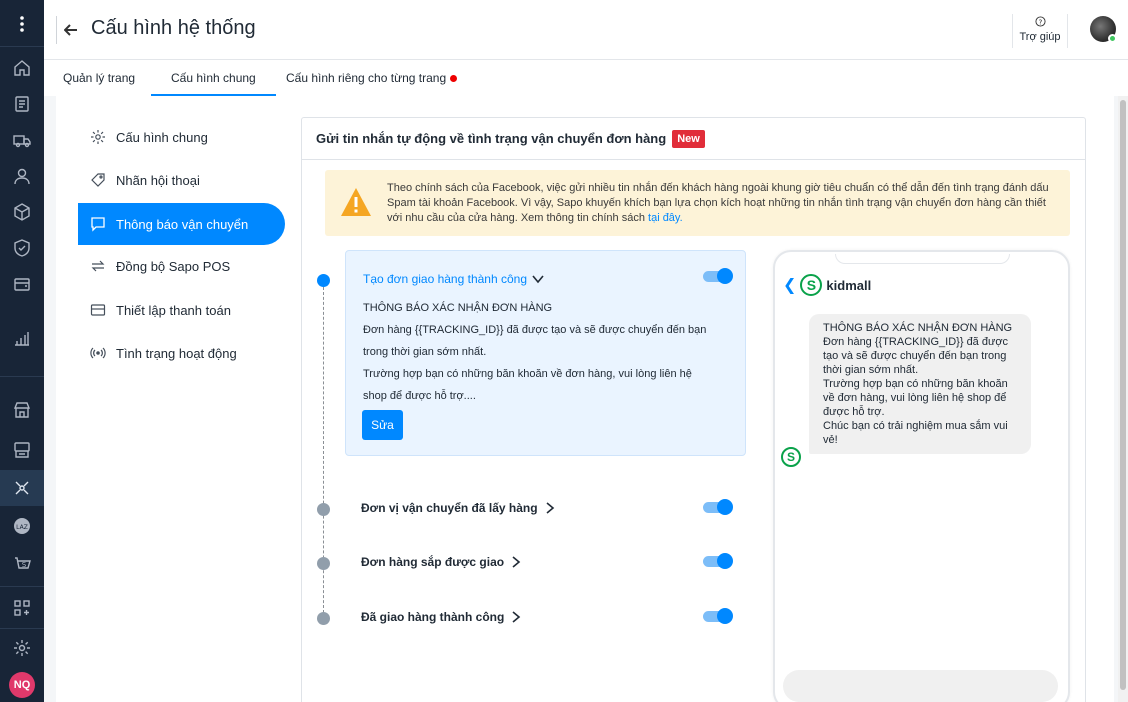  I want to click on shipping-icon, so click(22, 140).